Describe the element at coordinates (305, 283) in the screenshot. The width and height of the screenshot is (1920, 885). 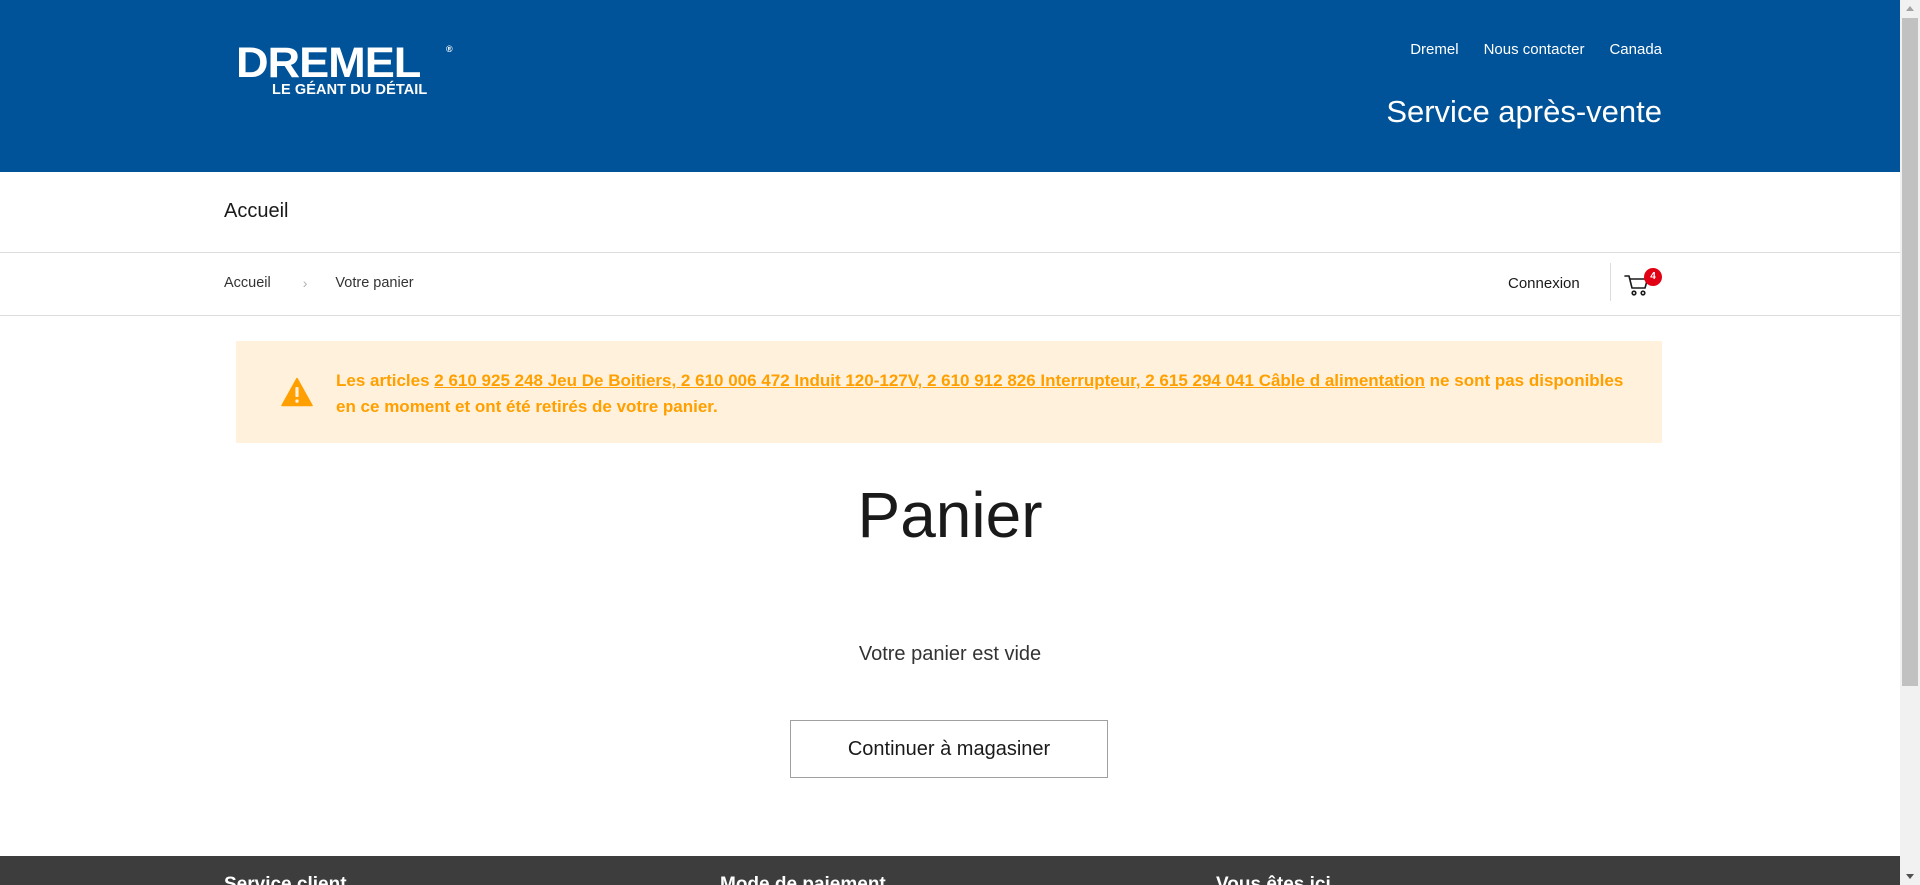
I see `chevron-right-icon: ›` at that location.